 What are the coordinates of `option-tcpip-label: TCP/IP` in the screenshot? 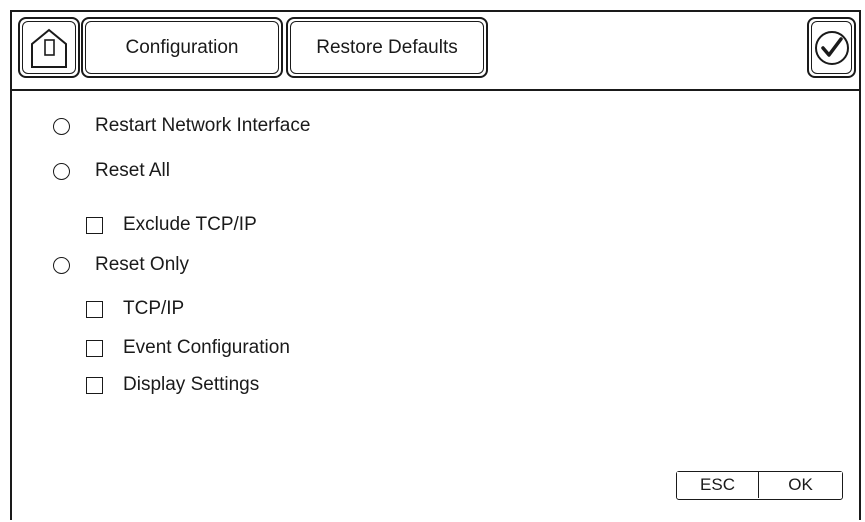 It's located at (154, 308).